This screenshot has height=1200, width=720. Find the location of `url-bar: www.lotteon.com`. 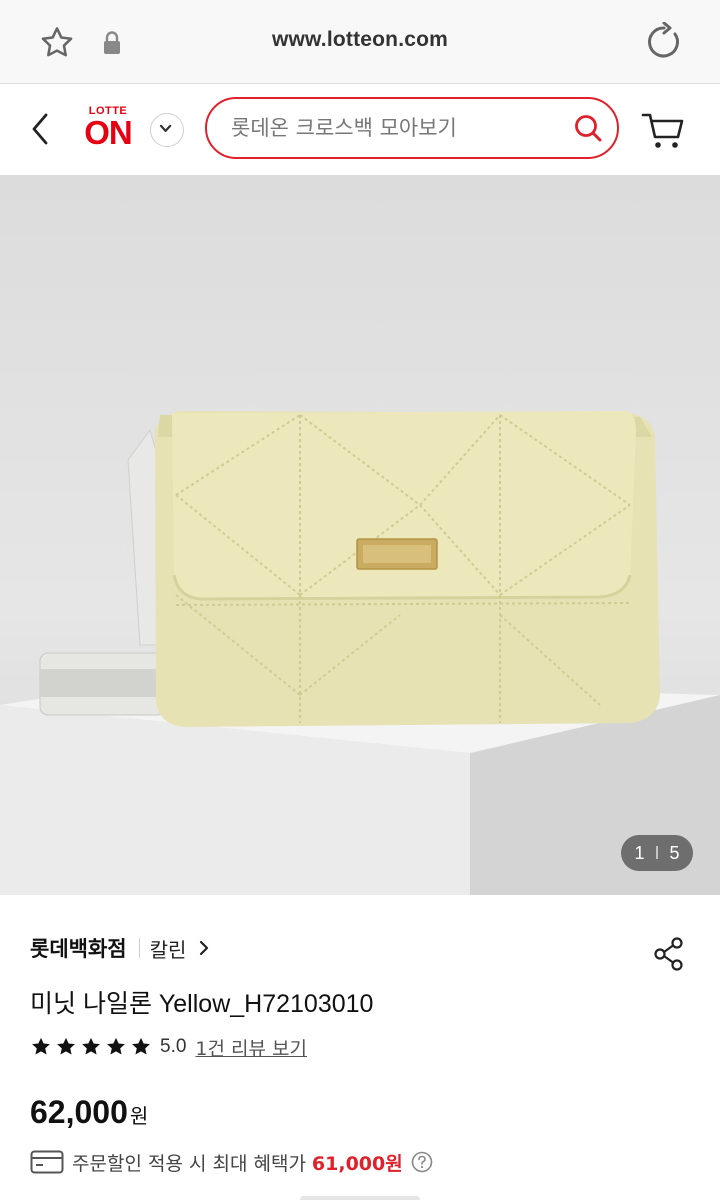

url-bar: www.lotteon.com is located at coordinates (360, 40).